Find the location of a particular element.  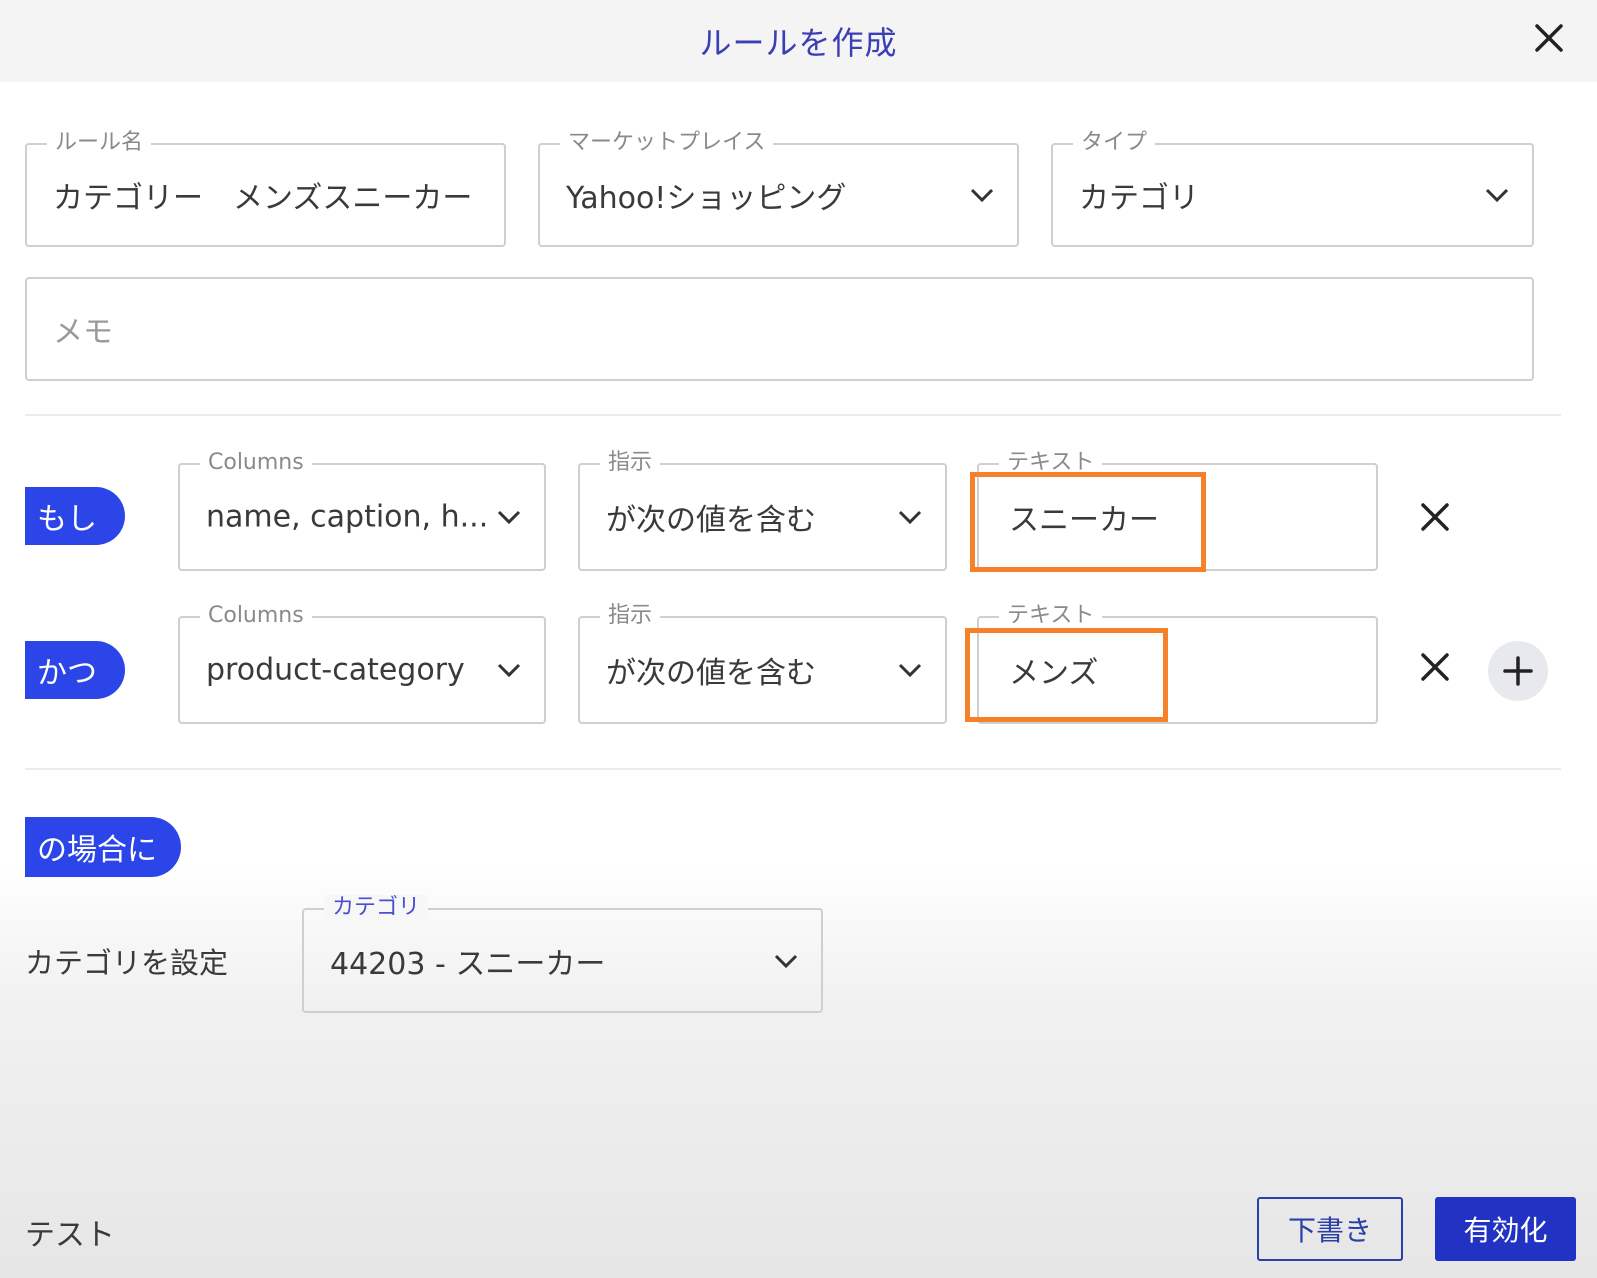

connector-then-pill: の場合に is located at coordinates (103, 847).